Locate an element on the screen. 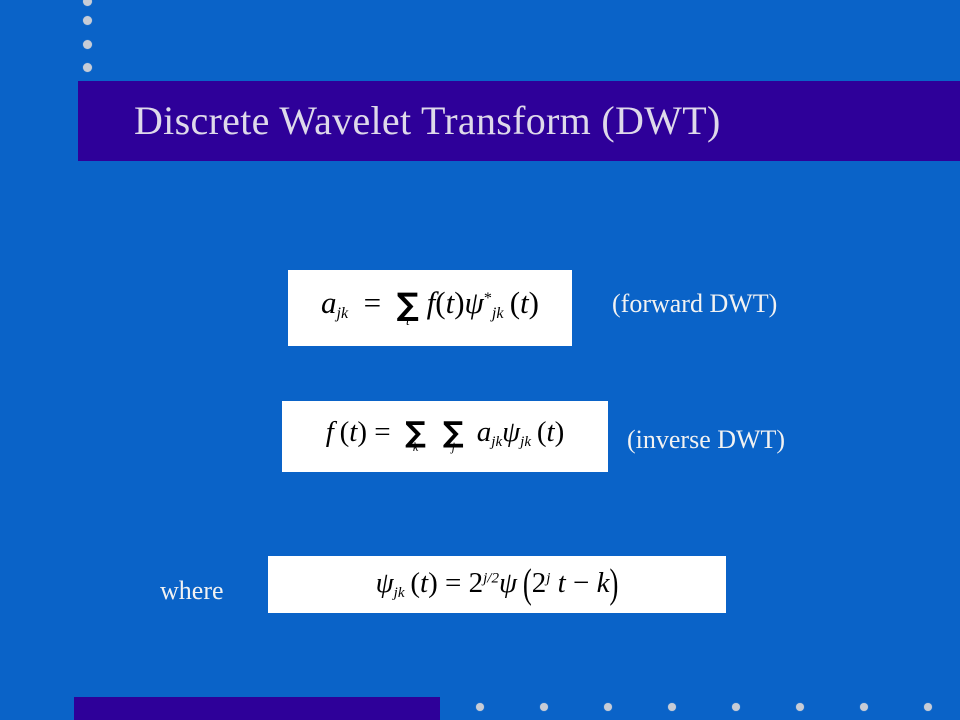 Image resolution: width=960 pixels, height=720 pixels. equation-wavelet-basis-math: ψjk (t) = 2j/2ψ (2j t − k) is located at coordinates (497, 582).